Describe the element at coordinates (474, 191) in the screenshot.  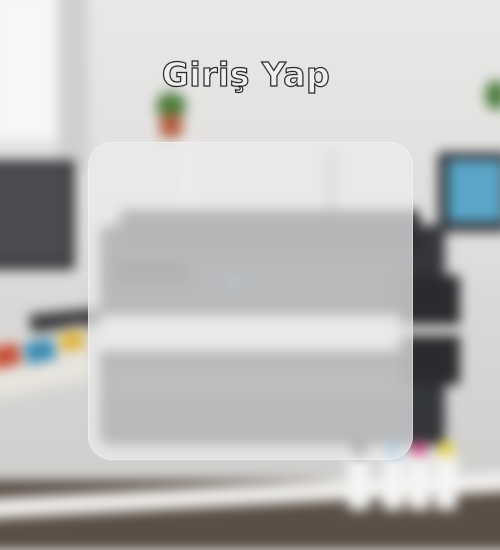
I see `background-monitor-right-screen` at that location.